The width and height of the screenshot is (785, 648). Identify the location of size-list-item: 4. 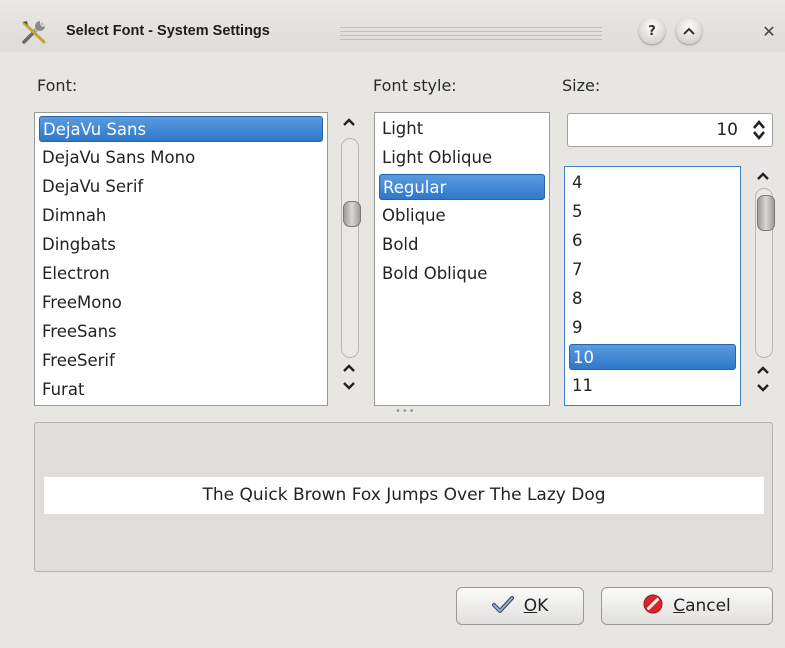
(652, 183).